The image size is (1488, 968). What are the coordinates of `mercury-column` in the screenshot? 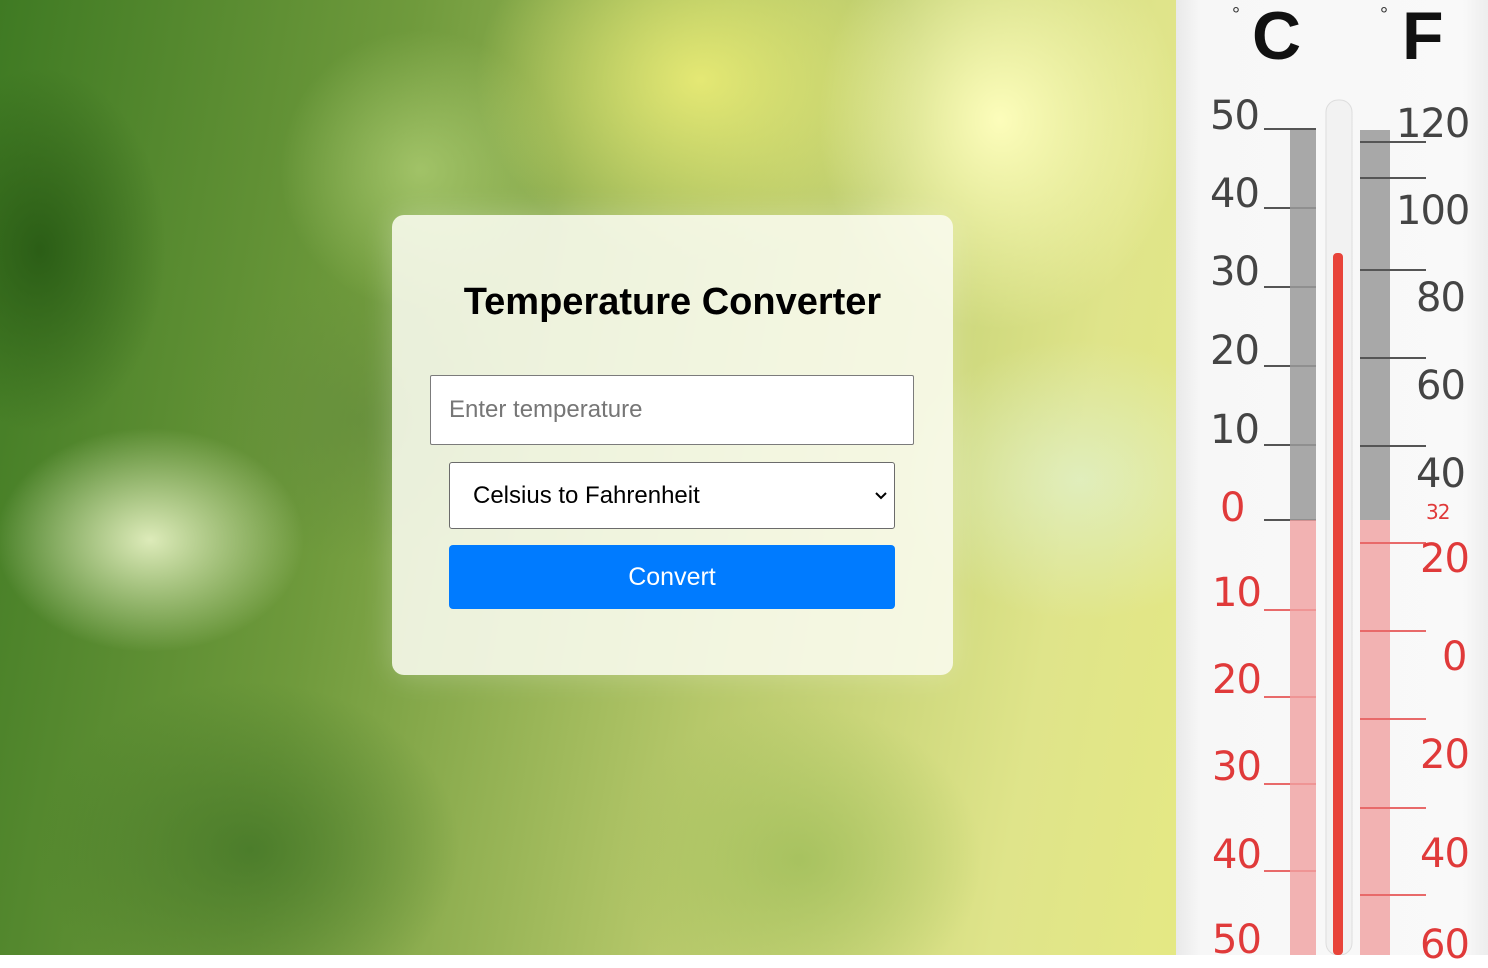 It's located at (1338, 604).